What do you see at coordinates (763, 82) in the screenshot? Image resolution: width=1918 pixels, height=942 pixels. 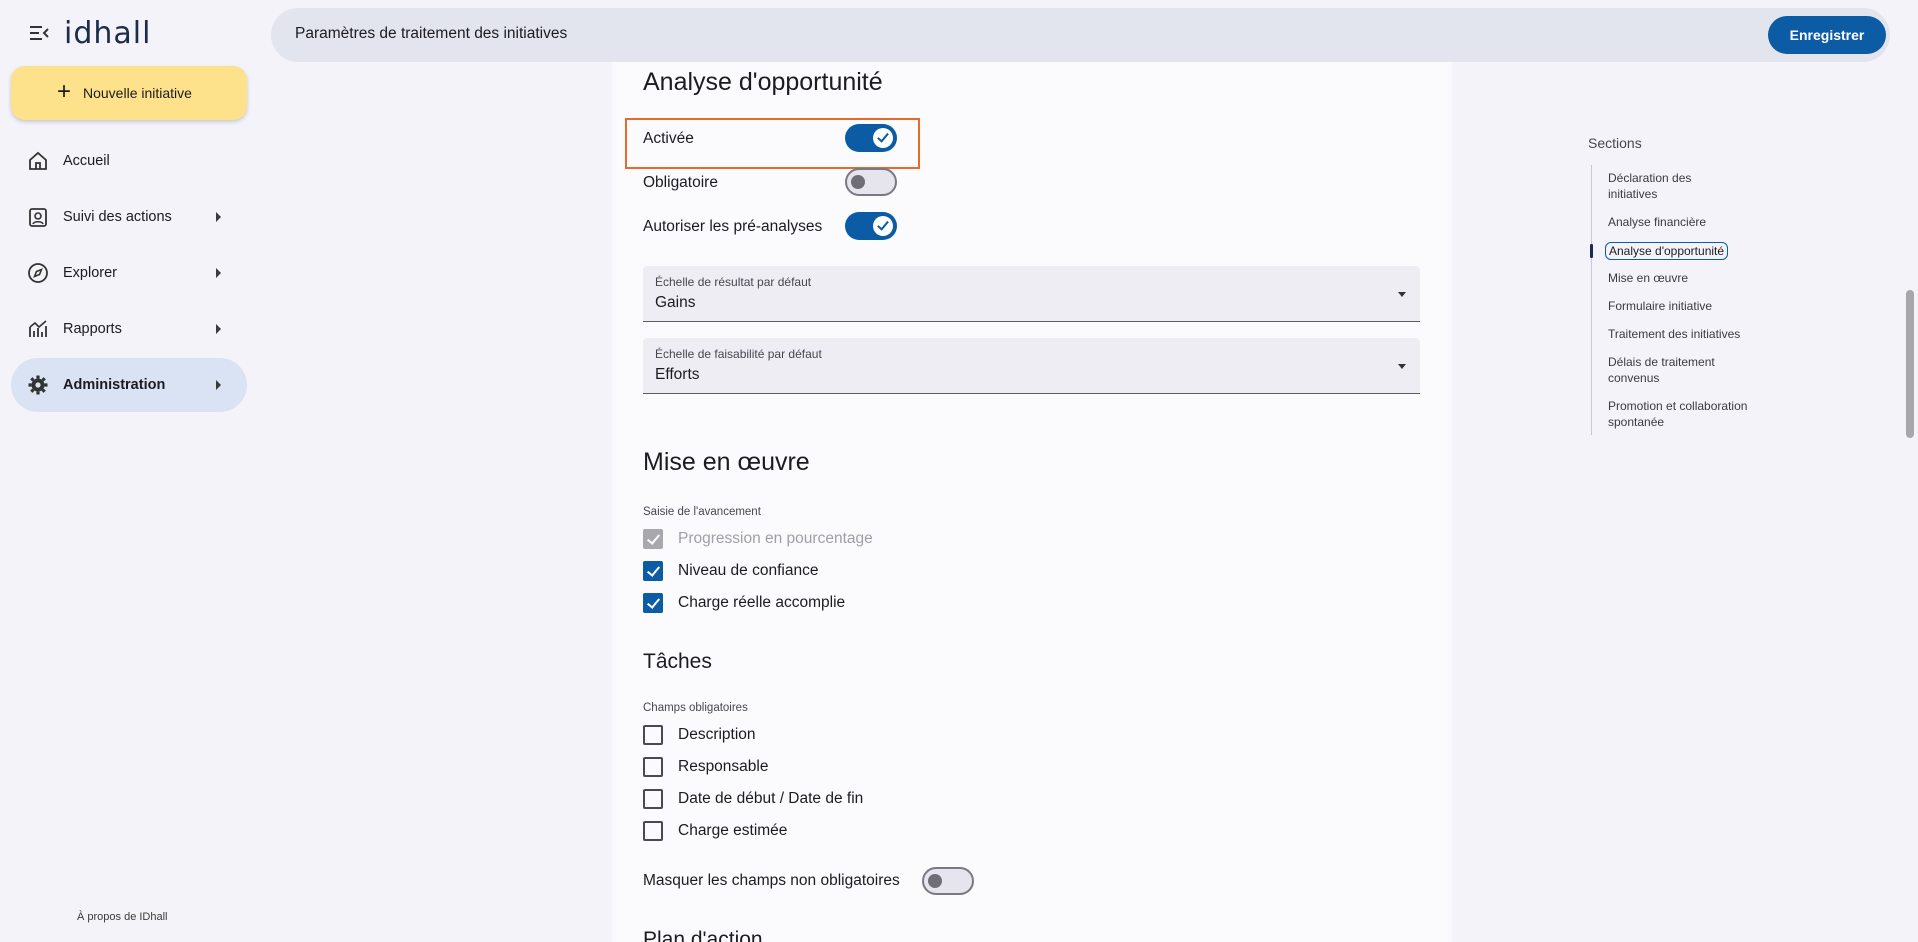 I see `section-title-opportunity: Analyse d'opportunité` at bounding box center [763, 82].